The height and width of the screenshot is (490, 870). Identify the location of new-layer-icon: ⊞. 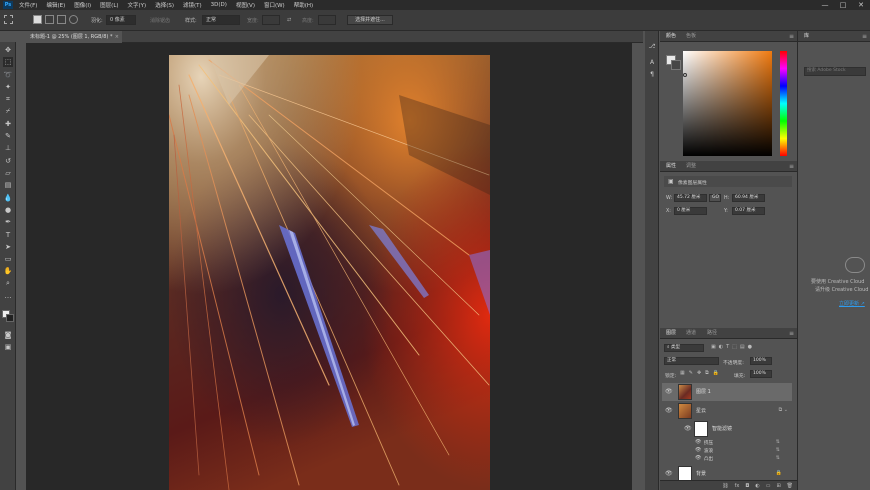
(778, 486).